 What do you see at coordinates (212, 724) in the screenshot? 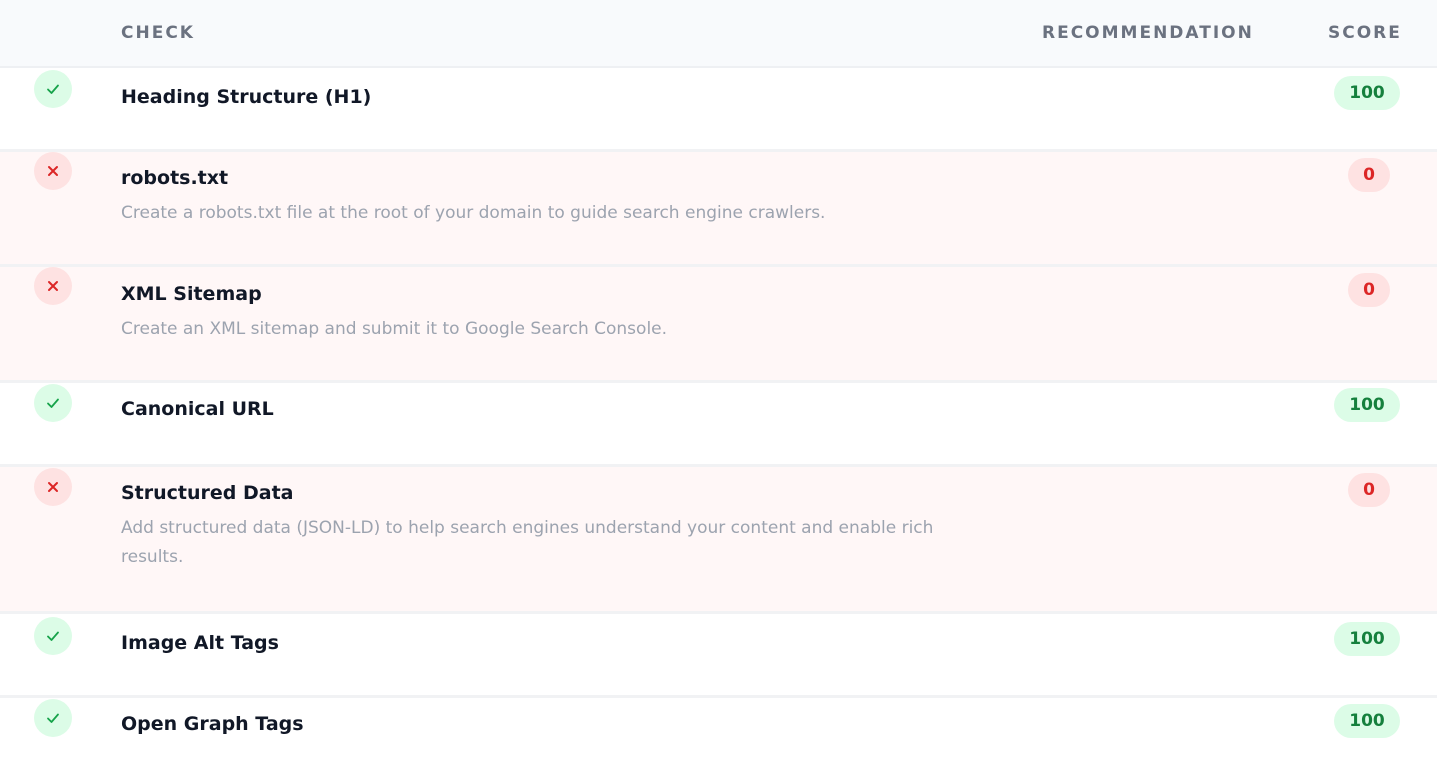
I see `check-title: Open Graph Tags` at bounding box center [212, 724].